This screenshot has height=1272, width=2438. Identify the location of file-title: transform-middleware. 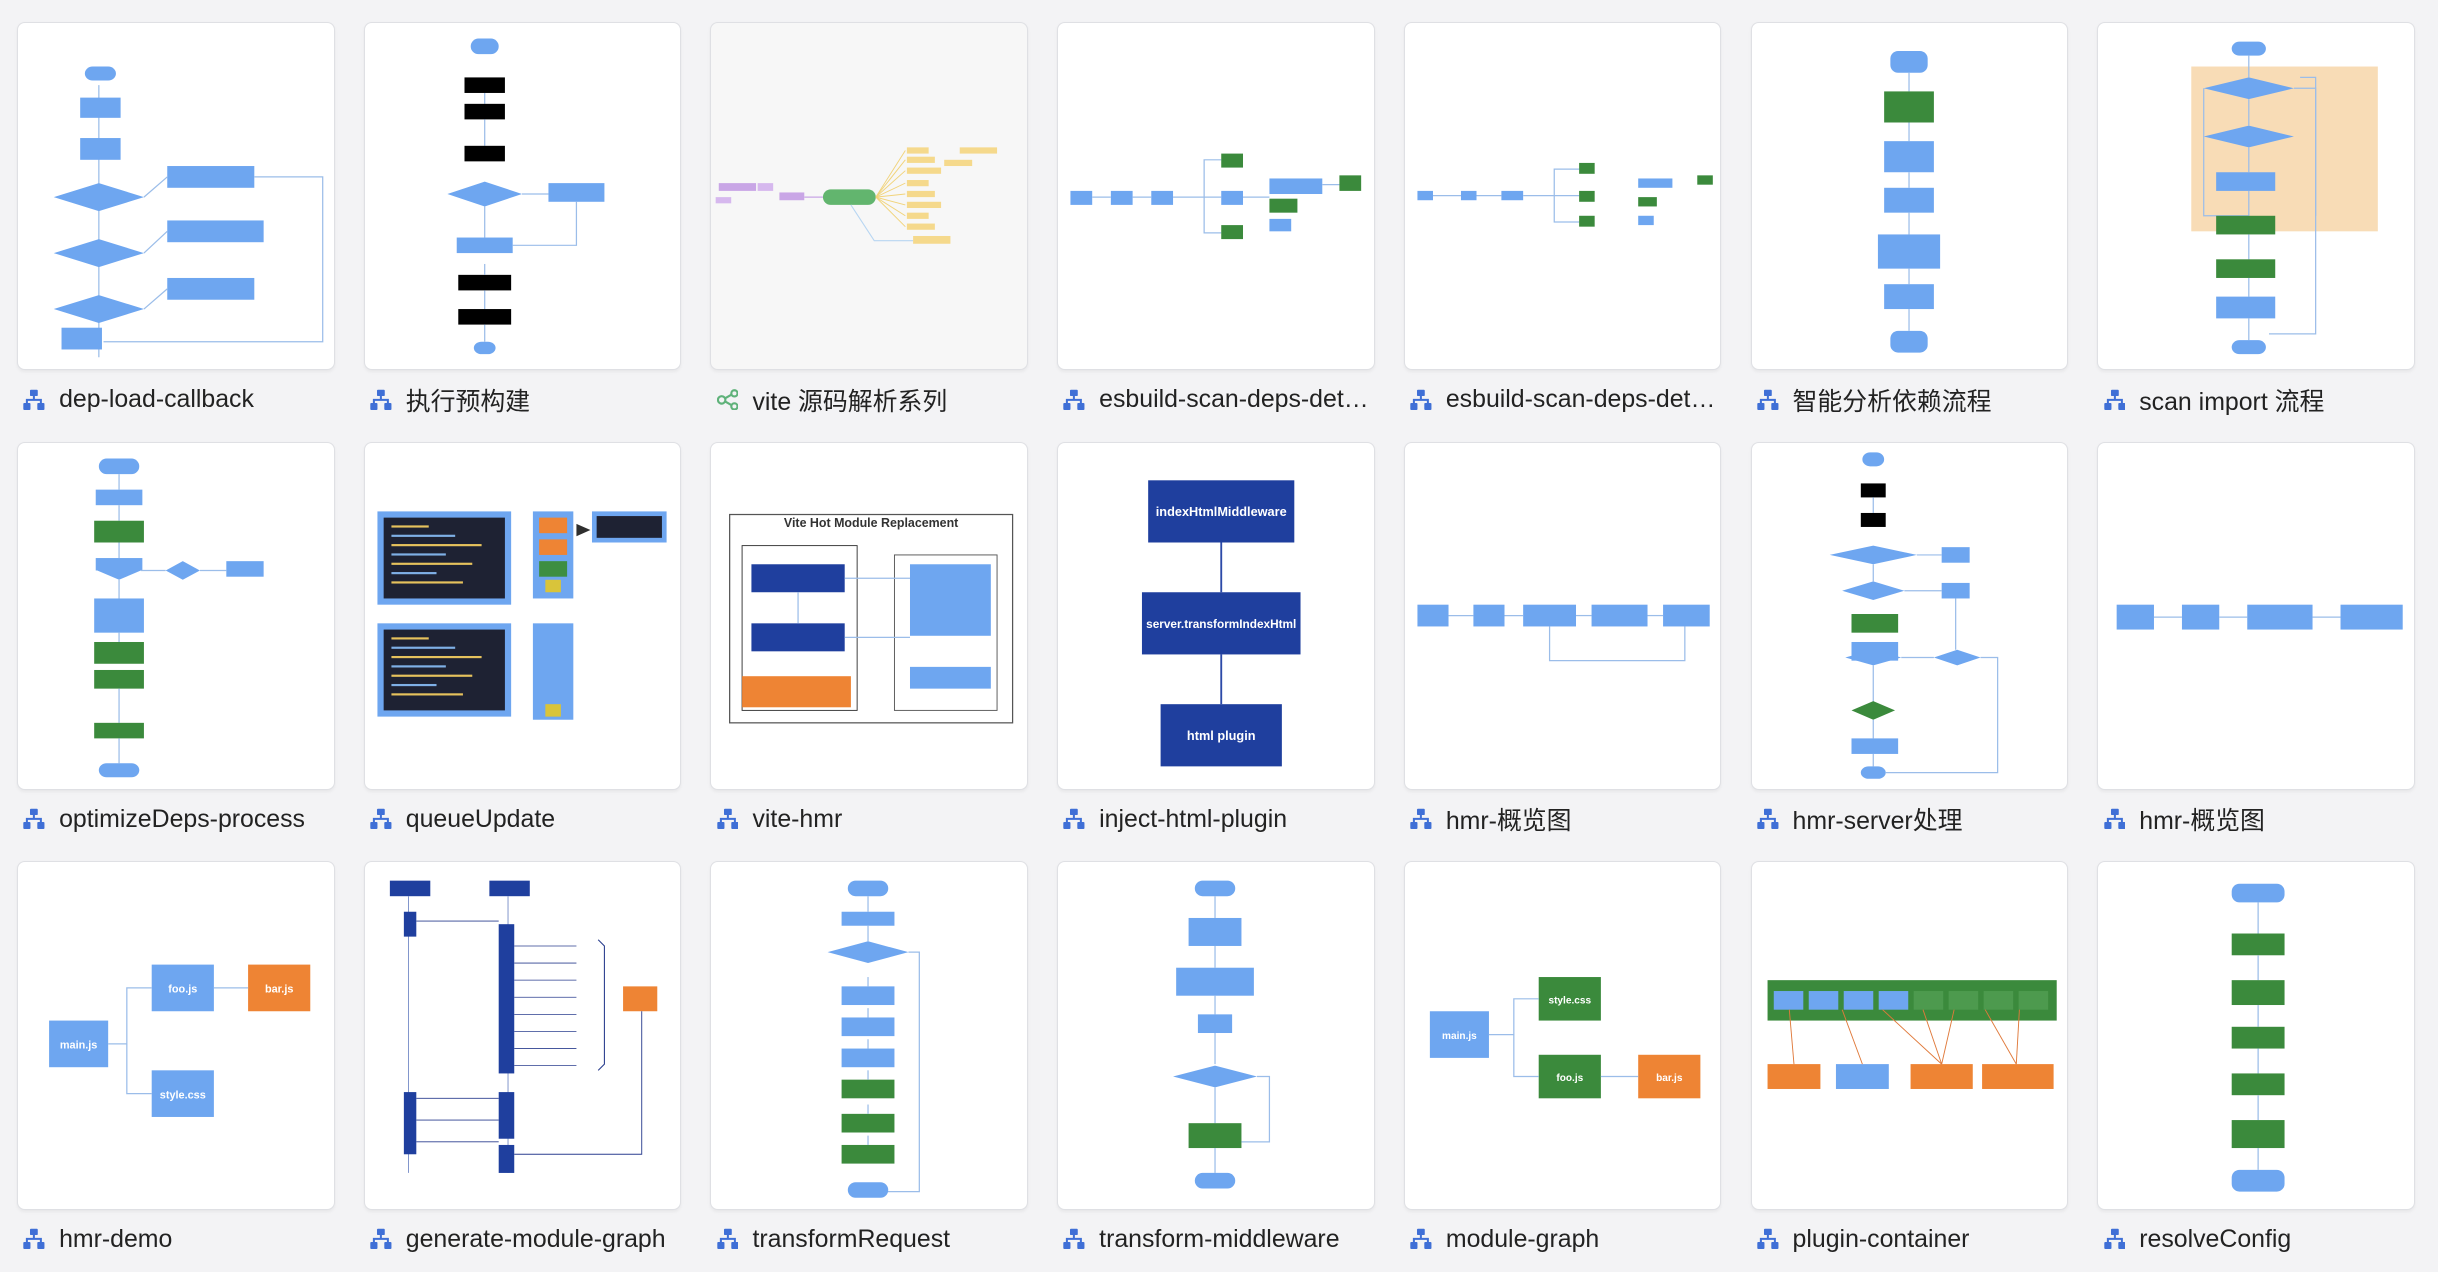
(1219, 1238).